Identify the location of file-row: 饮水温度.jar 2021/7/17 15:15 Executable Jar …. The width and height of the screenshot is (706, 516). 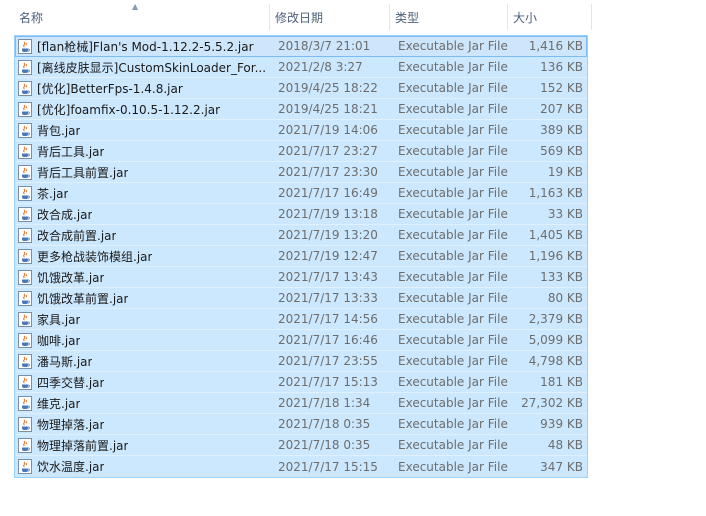
(301, 466).